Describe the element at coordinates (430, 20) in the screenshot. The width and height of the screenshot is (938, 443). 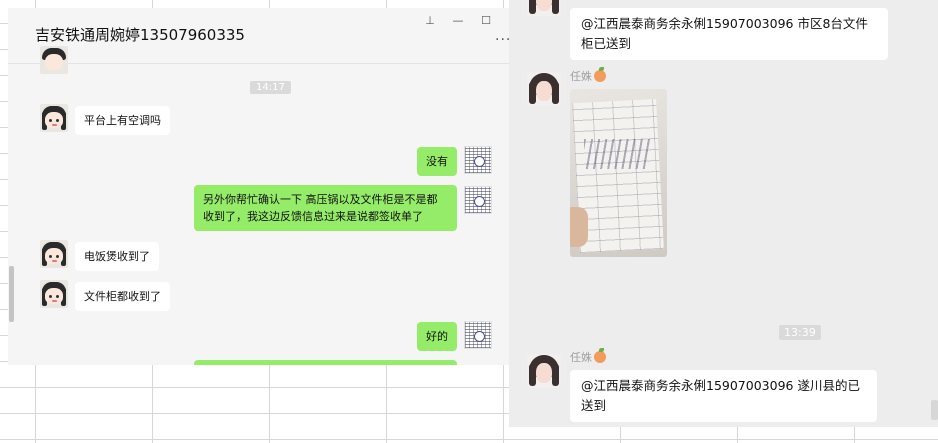
I see `pin-icon: ⊥` at that location.